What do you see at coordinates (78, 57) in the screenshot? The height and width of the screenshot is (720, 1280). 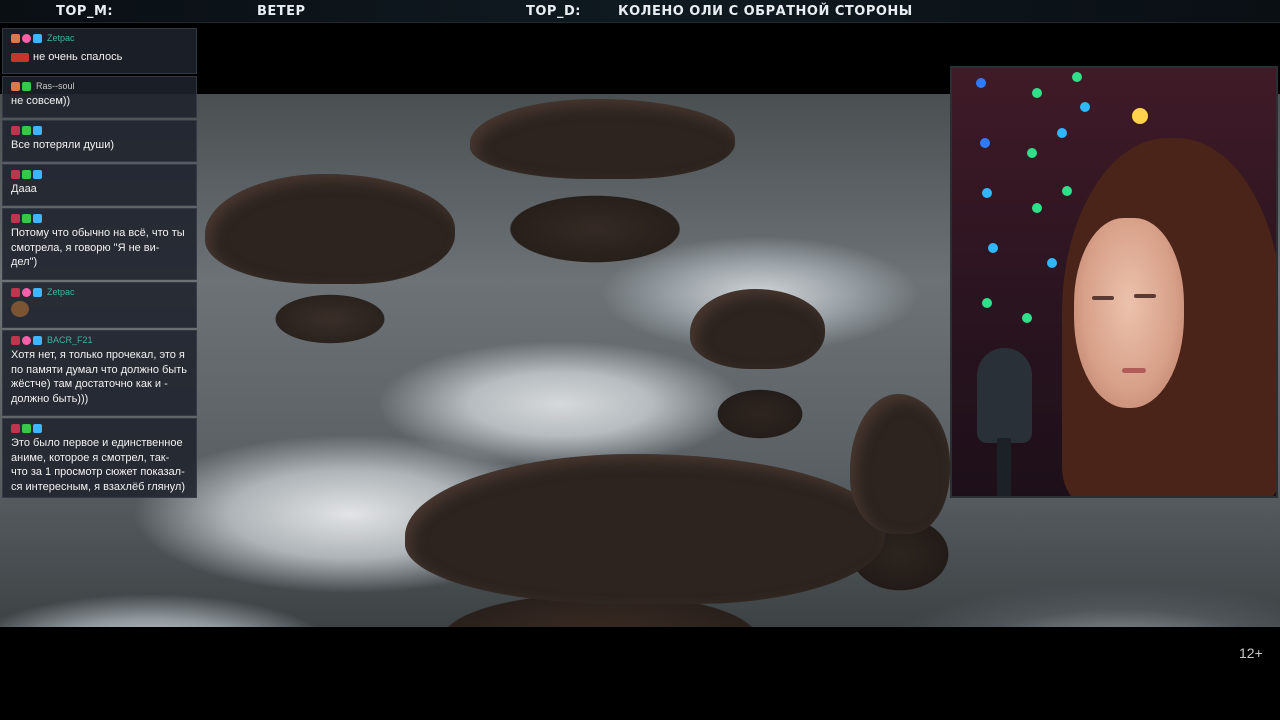 I see `chat-message-body: не очень спалось` at bounding box center [78, 57].